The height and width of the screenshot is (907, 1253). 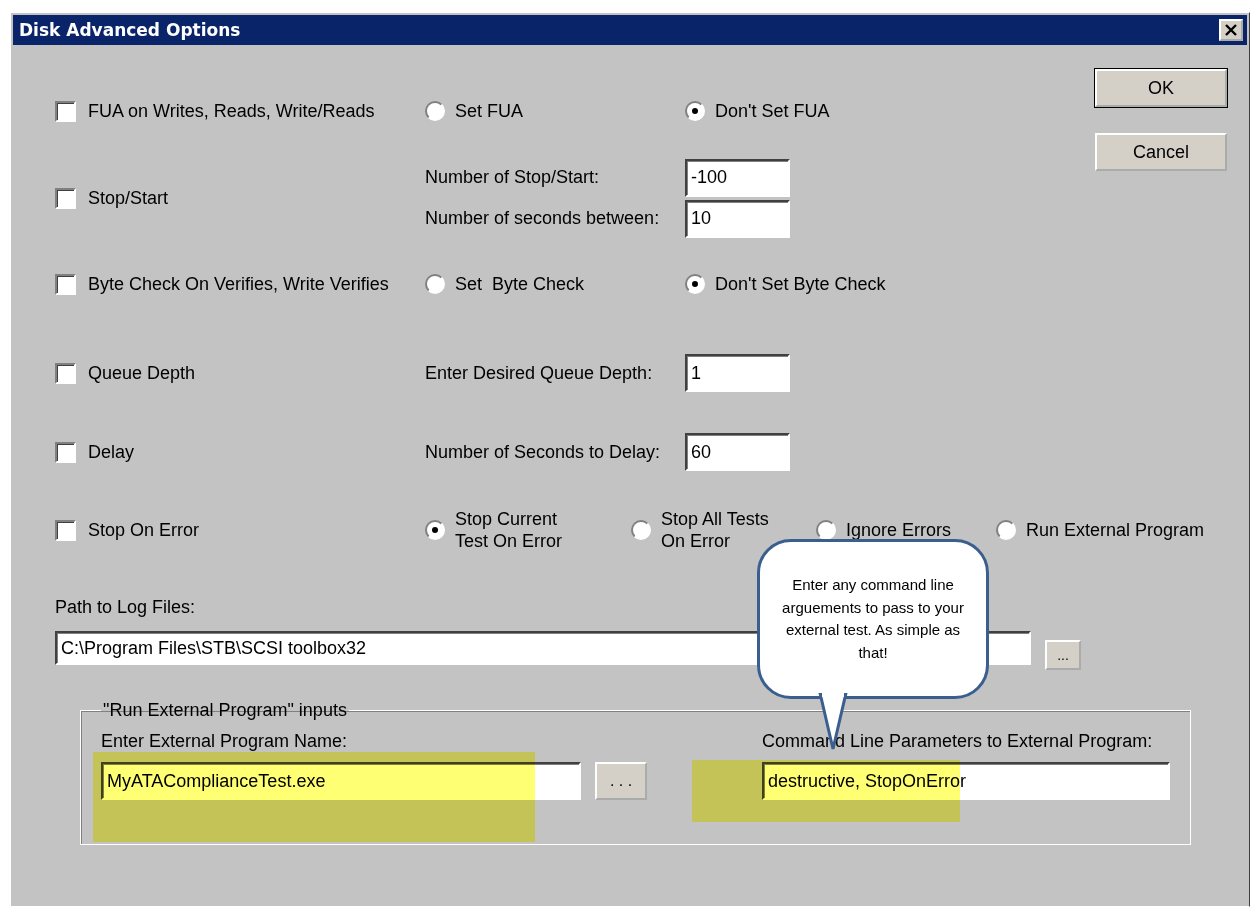 I want to click on radio-label: Stop Current Test On Error, so click(x=509, y=530).